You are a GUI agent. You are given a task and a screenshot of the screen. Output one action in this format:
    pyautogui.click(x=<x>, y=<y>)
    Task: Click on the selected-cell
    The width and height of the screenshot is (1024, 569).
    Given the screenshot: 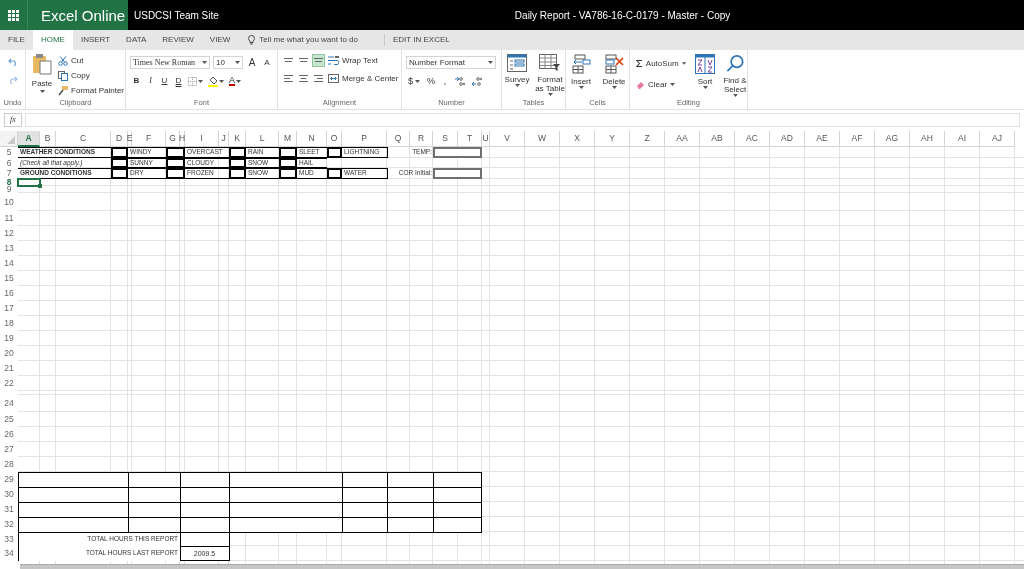 What is the action you would take?
    pyautogui.click(x=29, y=182)
    